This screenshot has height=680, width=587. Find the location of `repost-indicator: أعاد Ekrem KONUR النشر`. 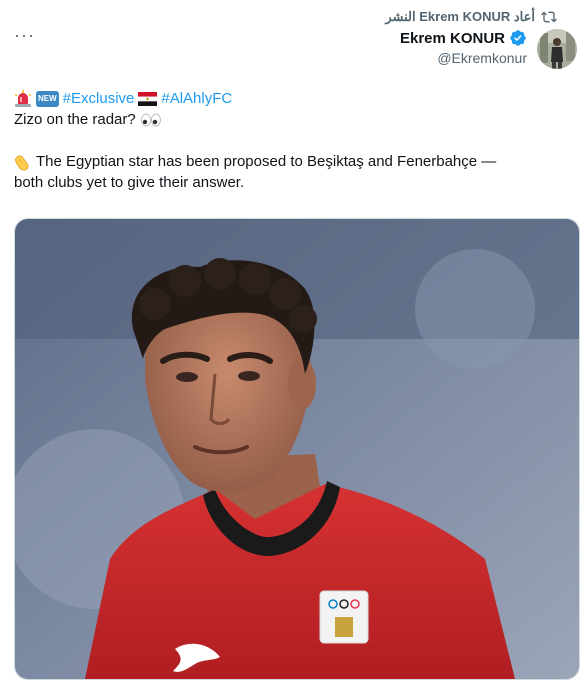

repost-indicator: أعاد Ekrem KONUR النشر is located at coordinates (471, 17).